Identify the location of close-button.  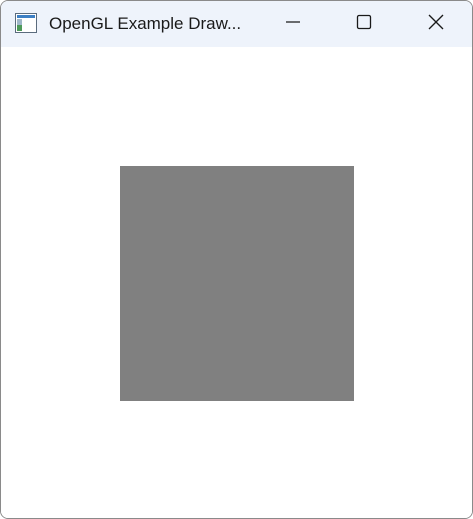
(436, 24).